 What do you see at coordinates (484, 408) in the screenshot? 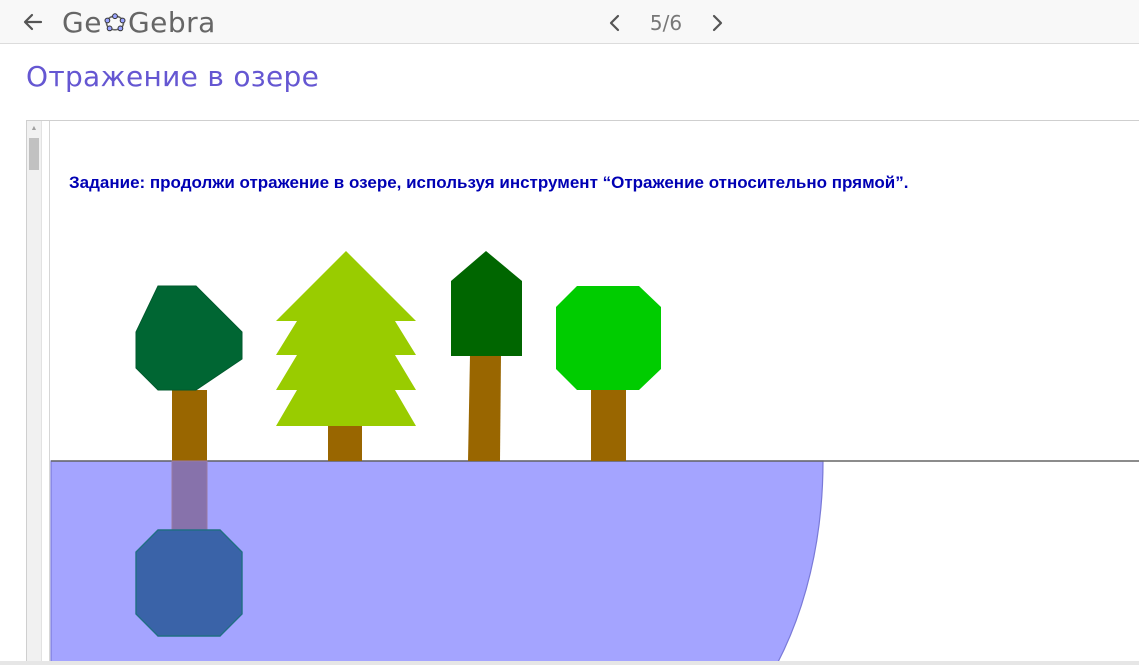
I see `tree-3-trunk` at bounding box center [484, 408].